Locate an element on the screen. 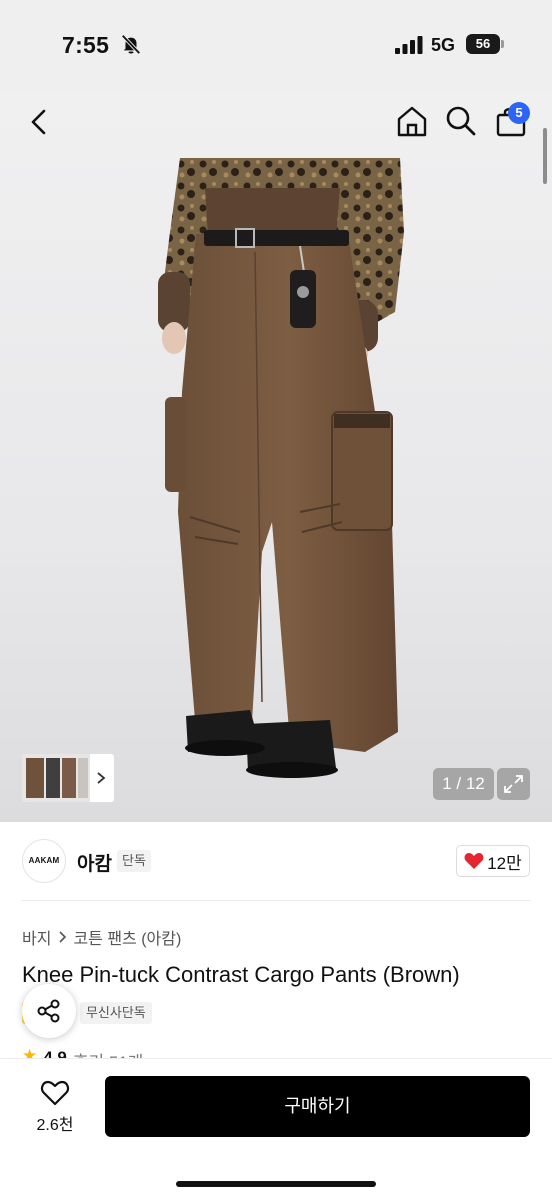 This screenshot has height=1200, width=552. breadcrumb: 바지 코튼 팬츠 (아캄) is located at coordinates (101, 937).